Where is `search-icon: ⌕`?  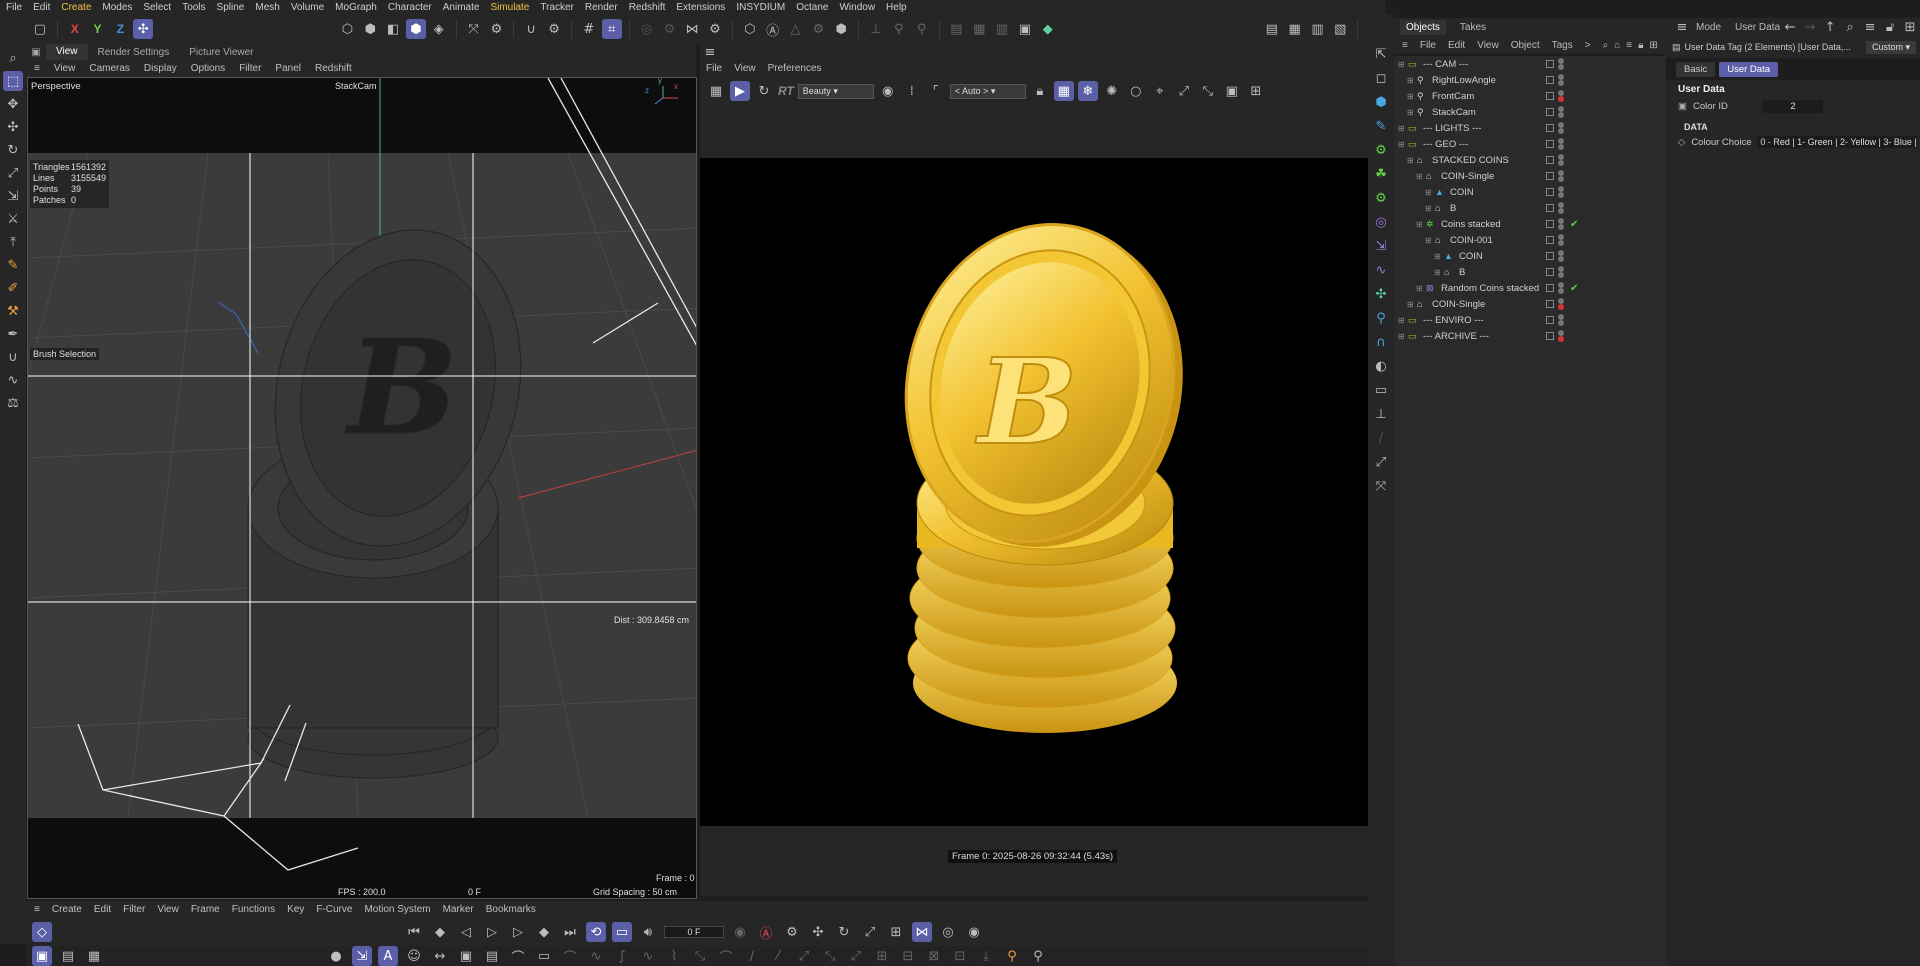
search-icon: ⌕ is located at coordinates (1606, 45).